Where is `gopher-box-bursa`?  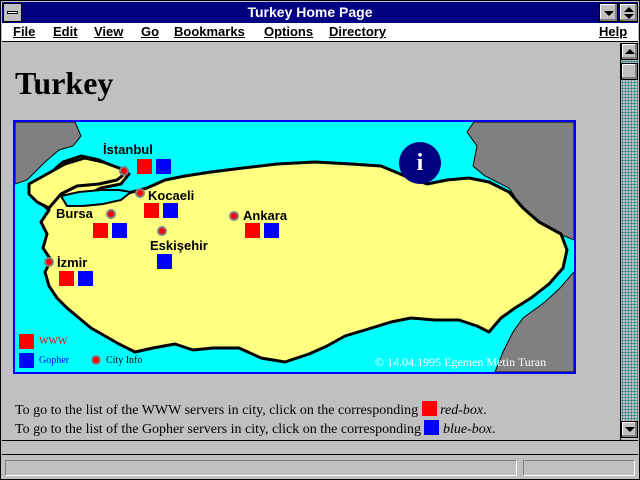
gopher-box-bursa is located at coordinates (119, 230).